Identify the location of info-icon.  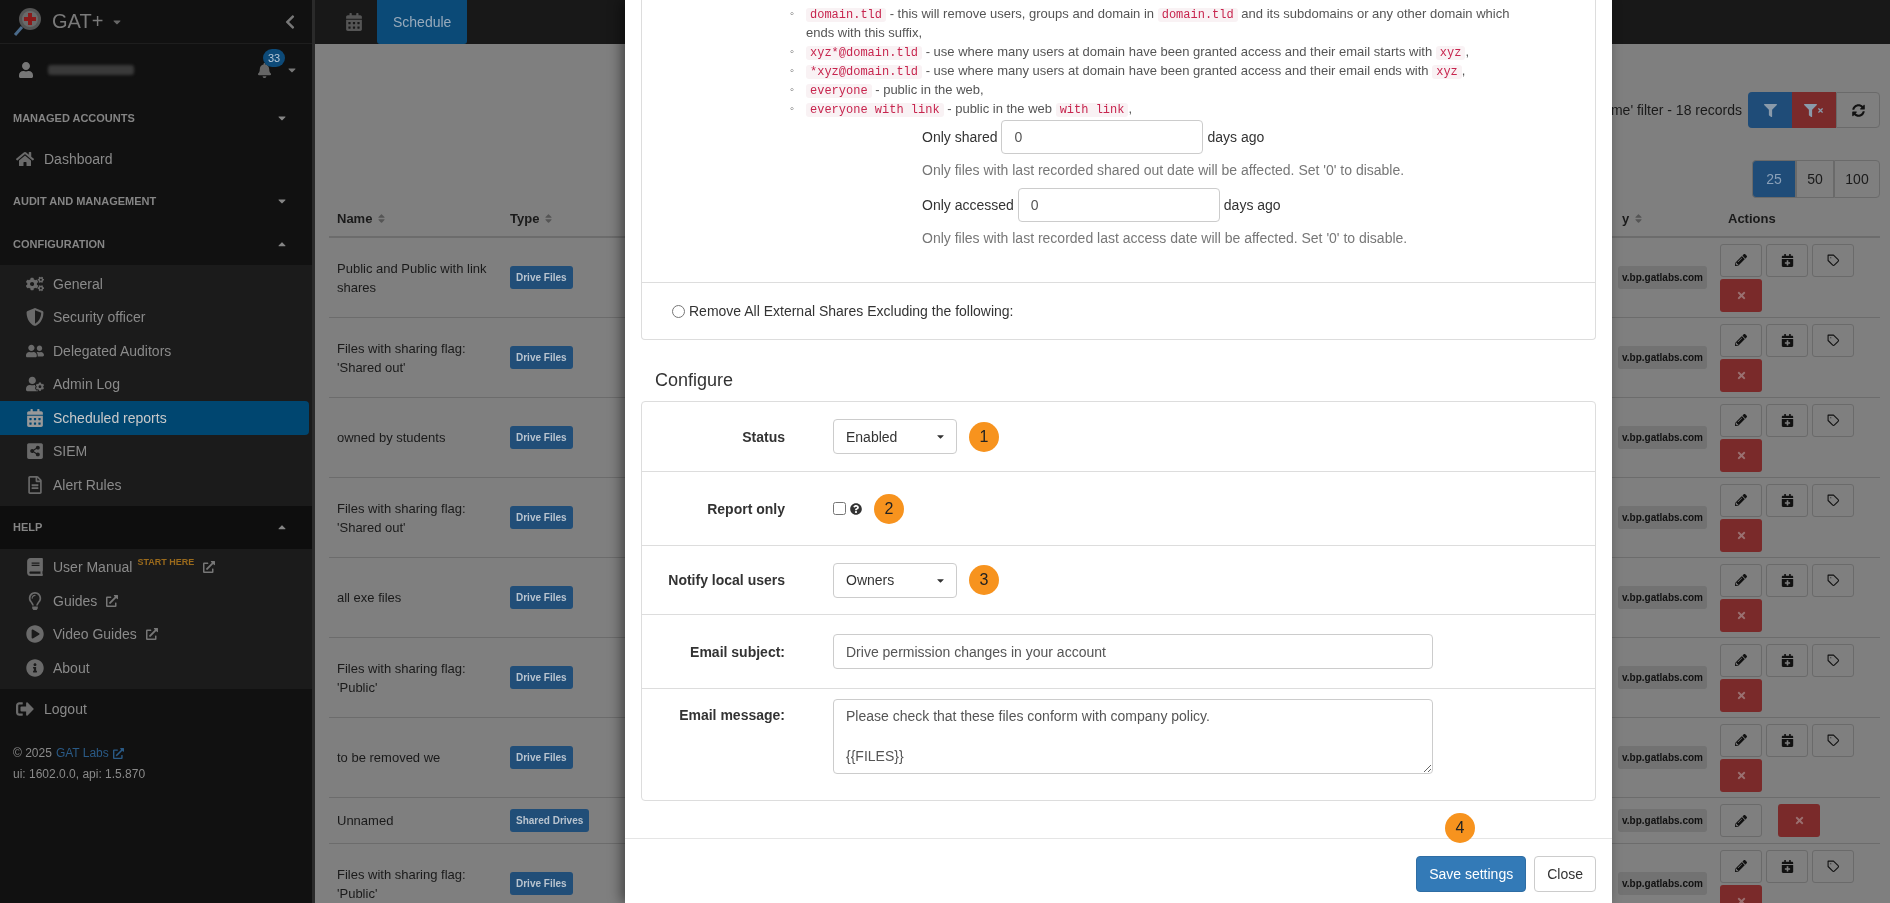
(35, 667).